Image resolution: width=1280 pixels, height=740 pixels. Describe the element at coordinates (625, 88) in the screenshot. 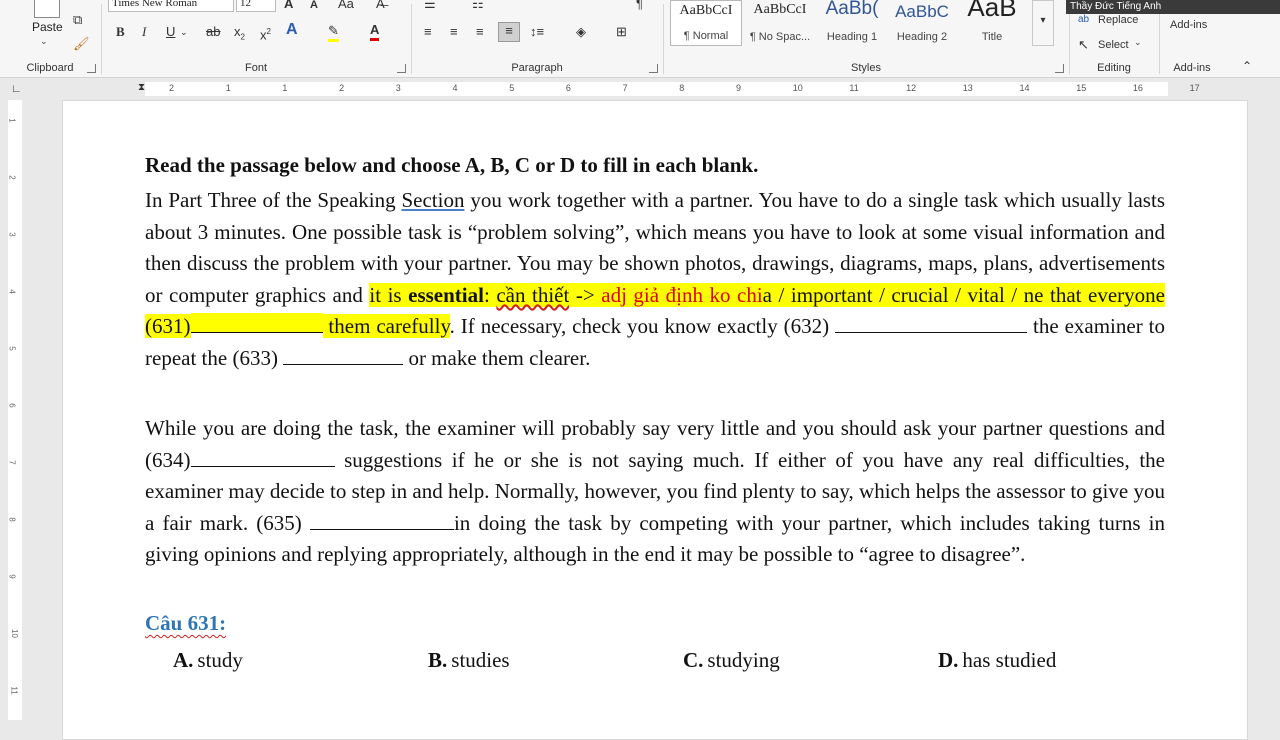

I see `ruler-number: 7` at that location.